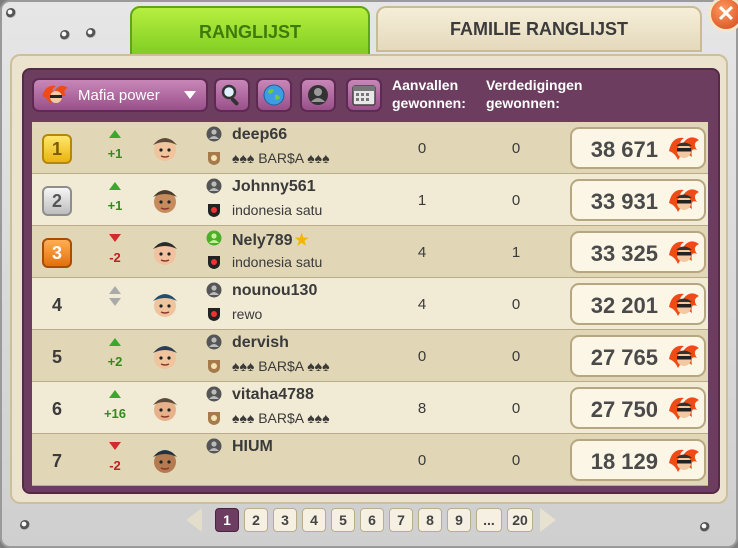 Image resolution: width=738 pixels, height=548 pixels. Describe the element at coordinates (370, 304) in the screenshot. I see `table-row: 4 nounou130 rewo 4 0 32 201` at that location.